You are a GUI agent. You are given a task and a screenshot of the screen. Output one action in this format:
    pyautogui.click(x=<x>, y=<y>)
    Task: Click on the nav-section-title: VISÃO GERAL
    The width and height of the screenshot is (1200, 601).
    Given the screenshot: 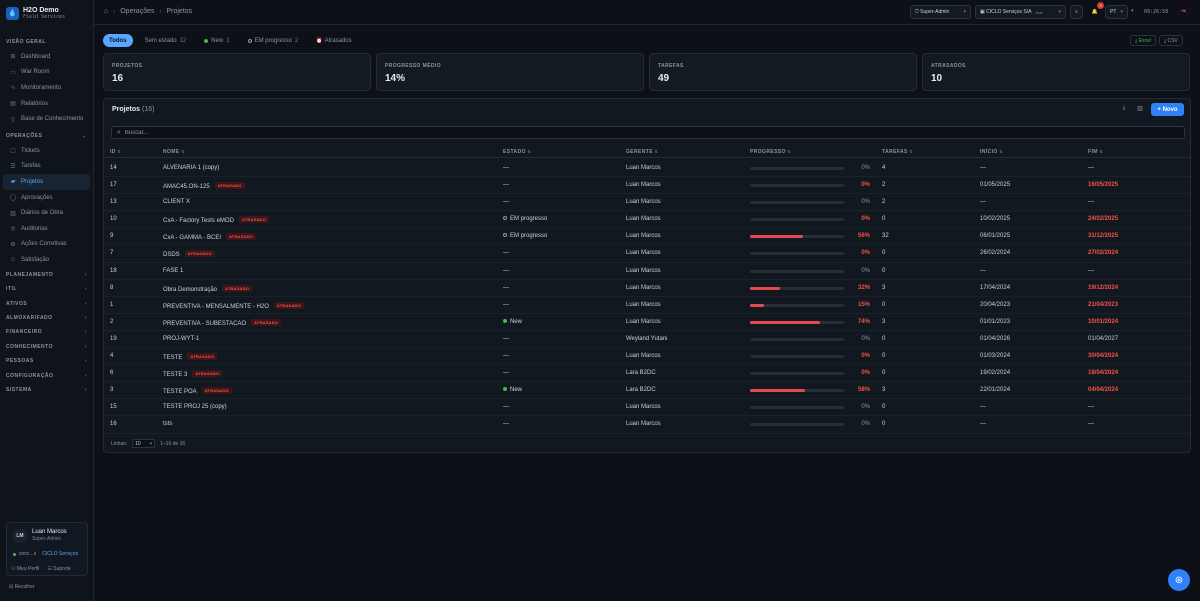 What is the action you would take?
    pyautogui.click(x=46, y=42)
    